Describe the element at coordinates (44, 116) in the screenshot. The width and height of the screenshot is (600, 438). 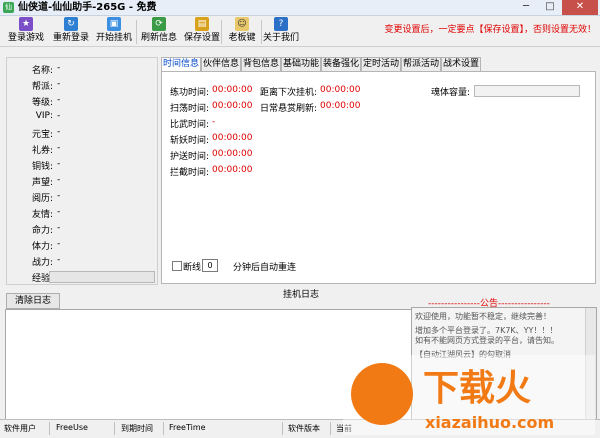
I see `info-label: VIP:` at that location.